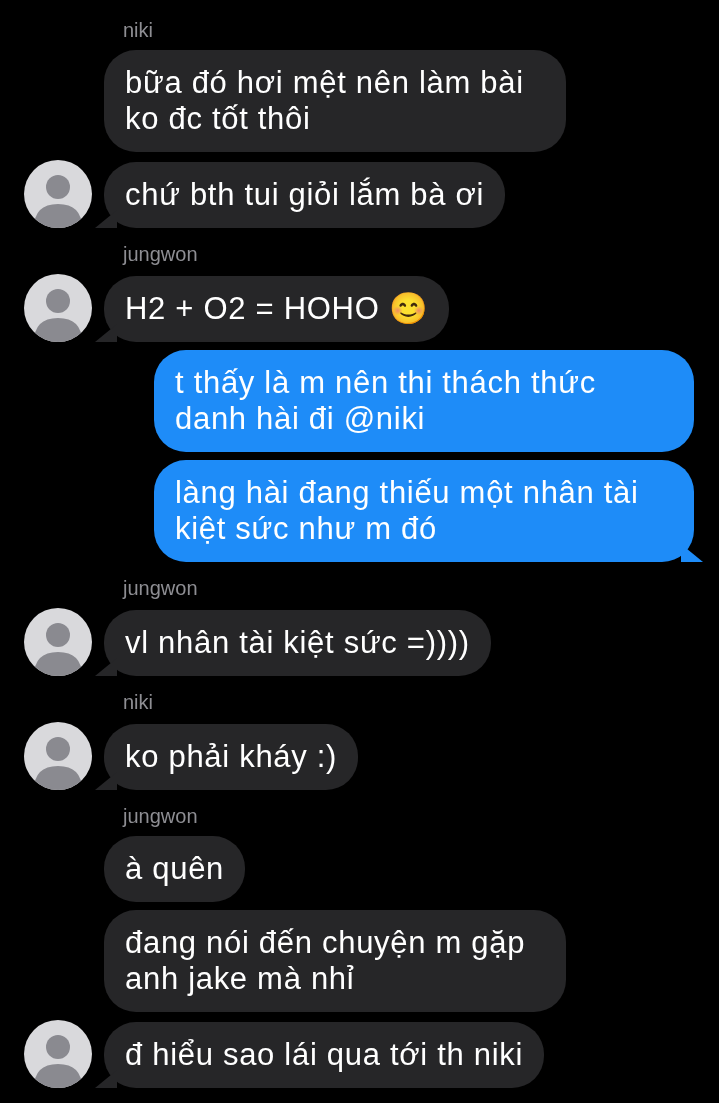 The width and height of the screenshot is (719, 1103). Describe the element at coordinates (335, 101) in the screenshot. I see `message-bubble: bữa đó hơi mệt nên làm bài ko đc tốt thôi` at that location.